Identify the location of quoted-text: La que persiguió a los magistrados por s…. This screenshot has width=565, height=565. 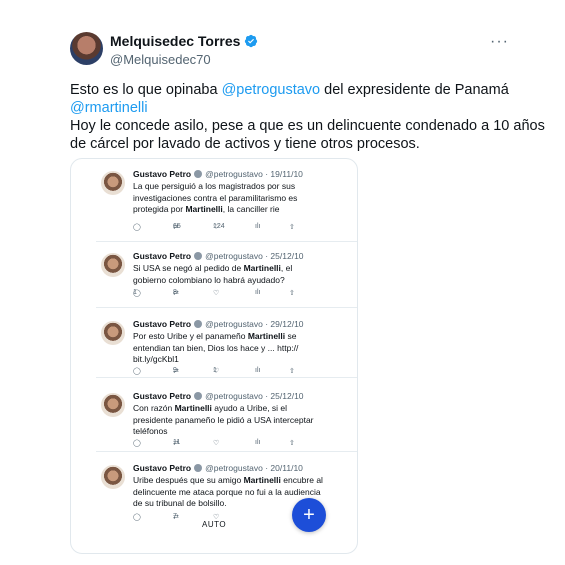
(228, 198).